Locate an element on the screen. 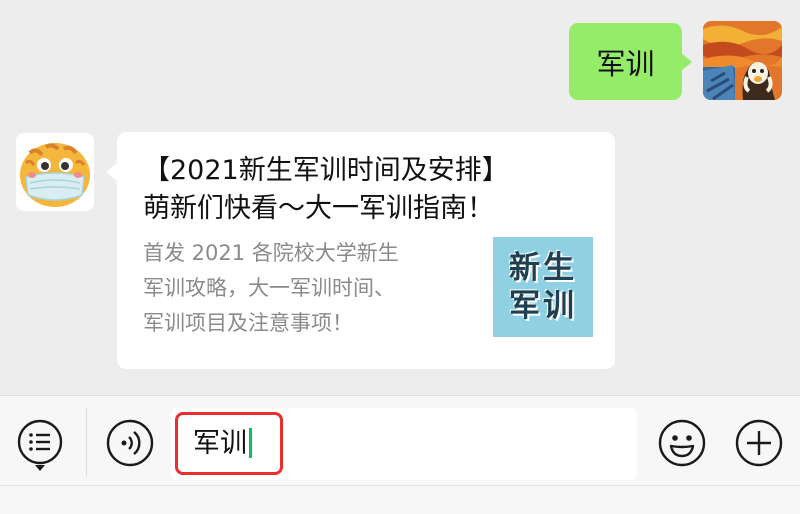 The height and width of the screenshot is (514, 800). voice-icon is located at coordinates (130, 443).